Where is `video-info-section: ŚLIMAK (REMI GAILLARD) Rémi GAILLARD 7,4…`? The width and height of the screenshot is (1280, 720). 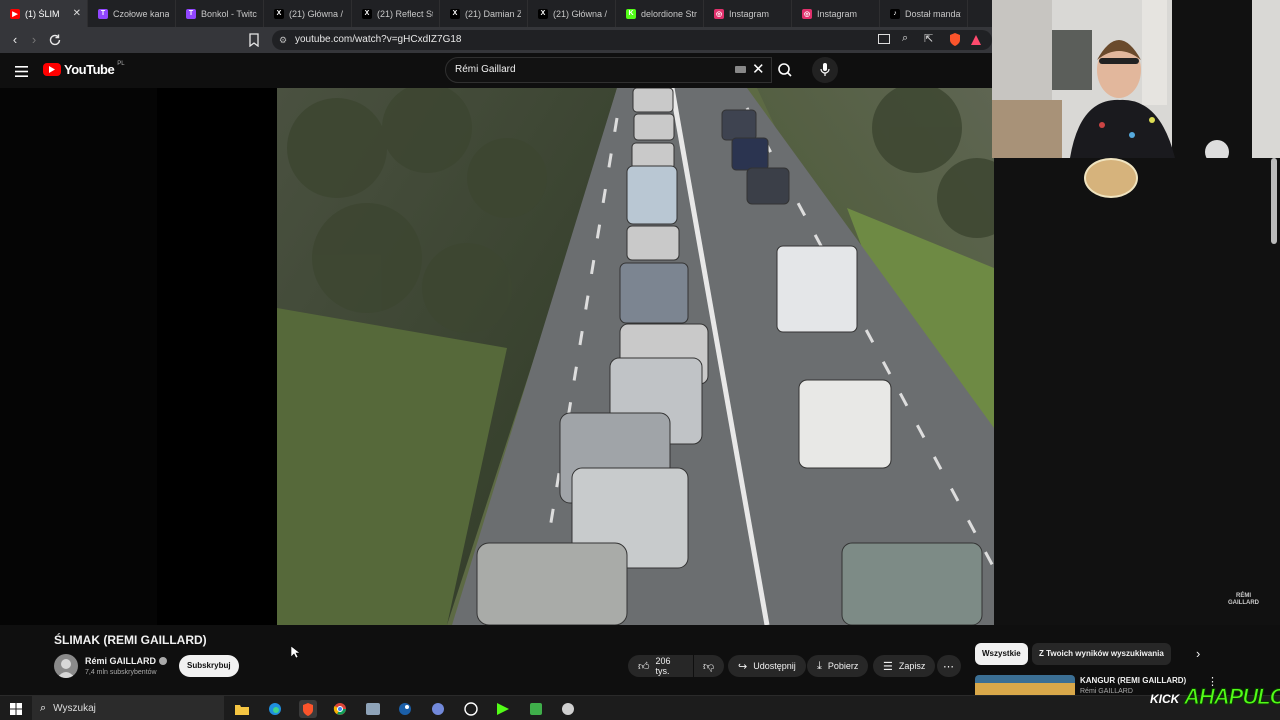 video-info-section: ŚLIMAK (REMI GAILLARD) Rémi GAILLARD 7,4… is located at coordinates (640, 660).